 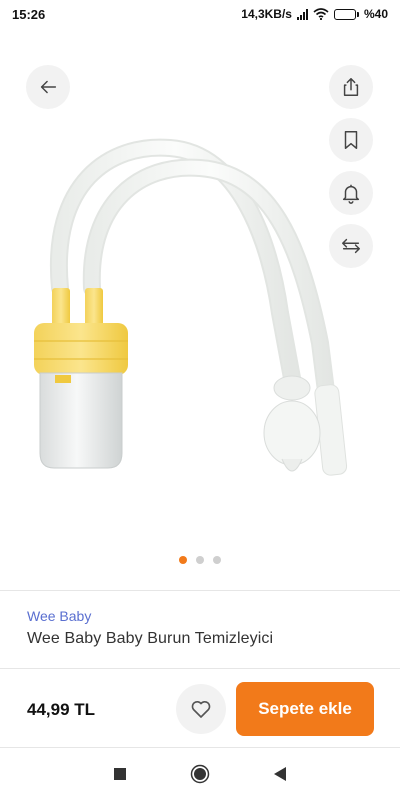 I want to click on circle-icon, so click(x=200, y=774).